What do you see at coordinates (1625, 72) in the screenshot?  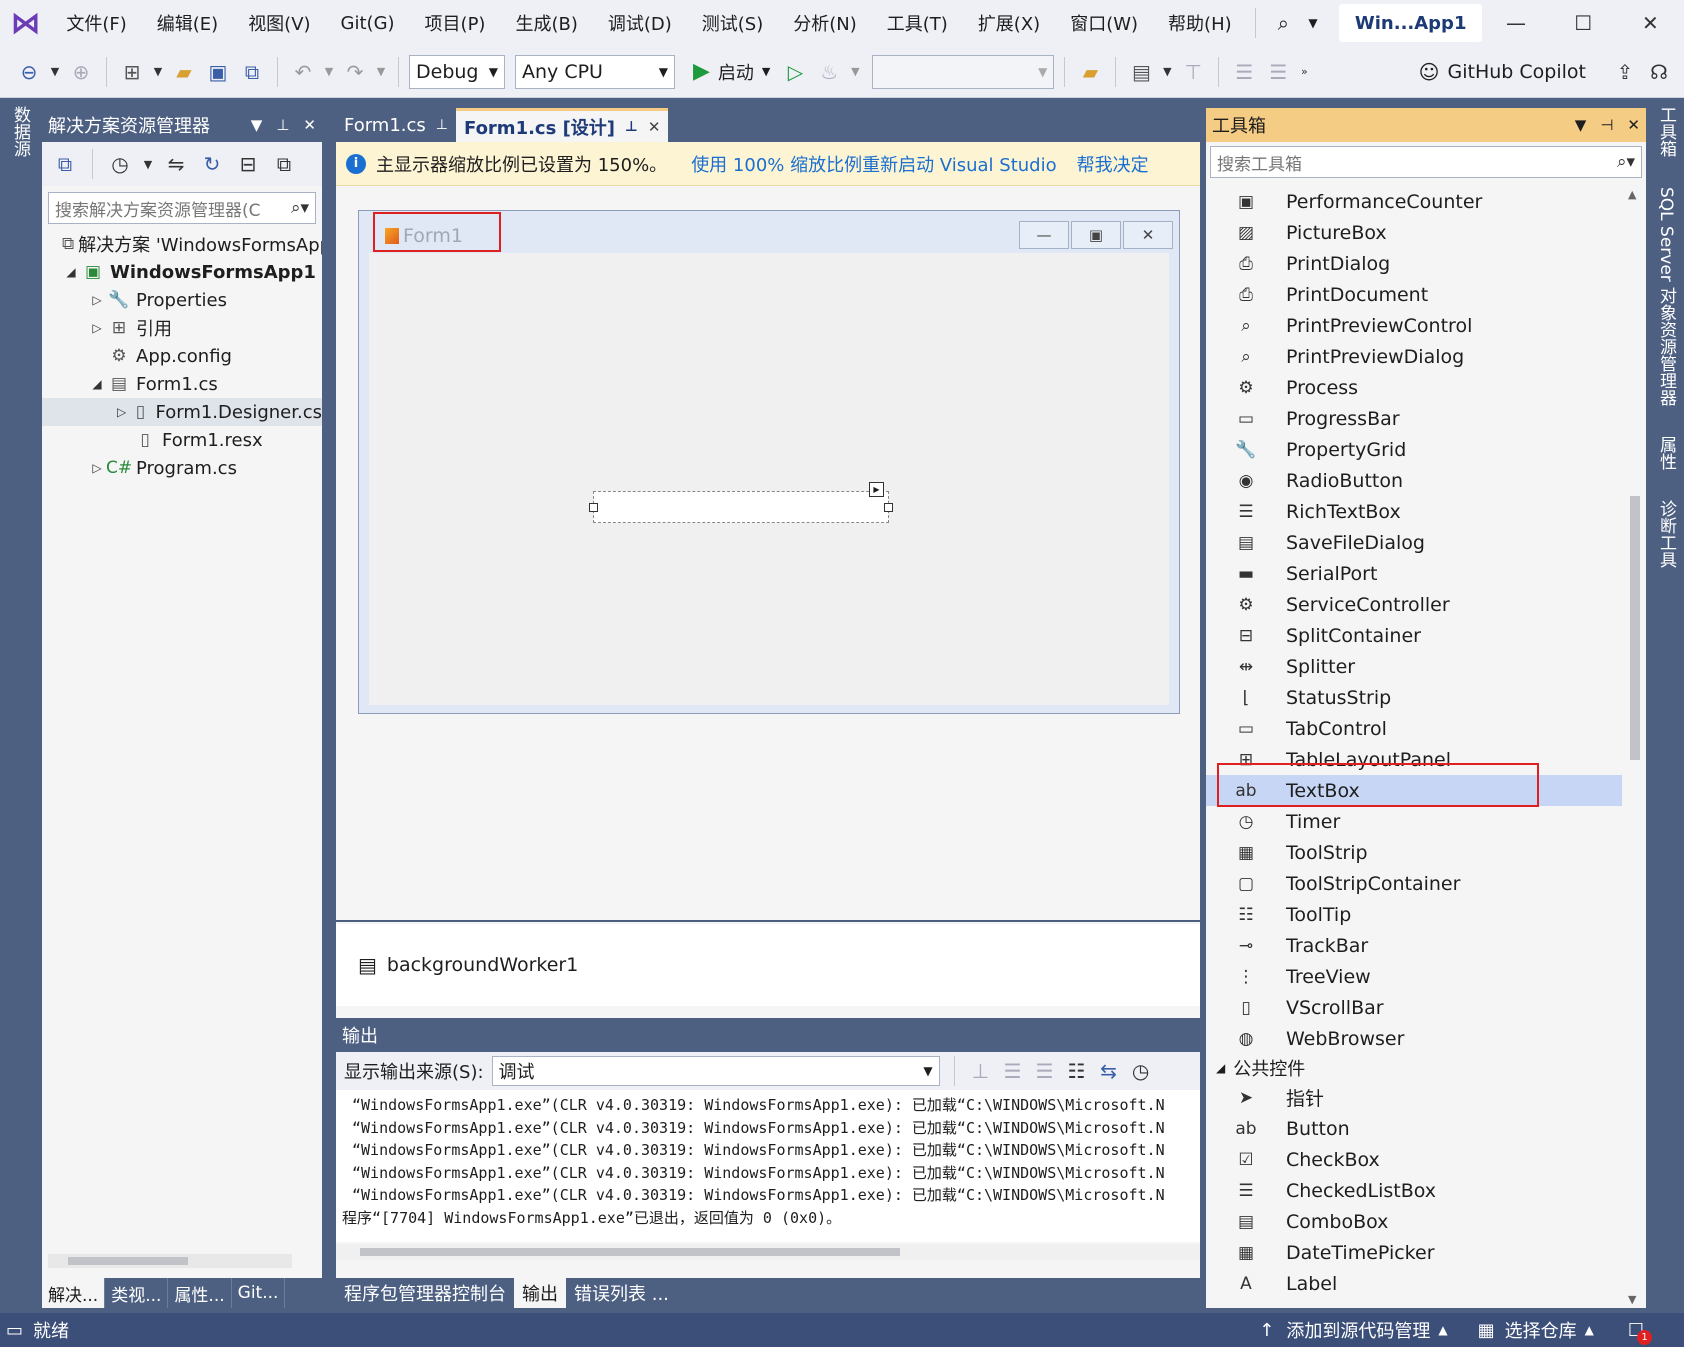 I see `share-icon: ⇪` at bounding box center [1625, 72].